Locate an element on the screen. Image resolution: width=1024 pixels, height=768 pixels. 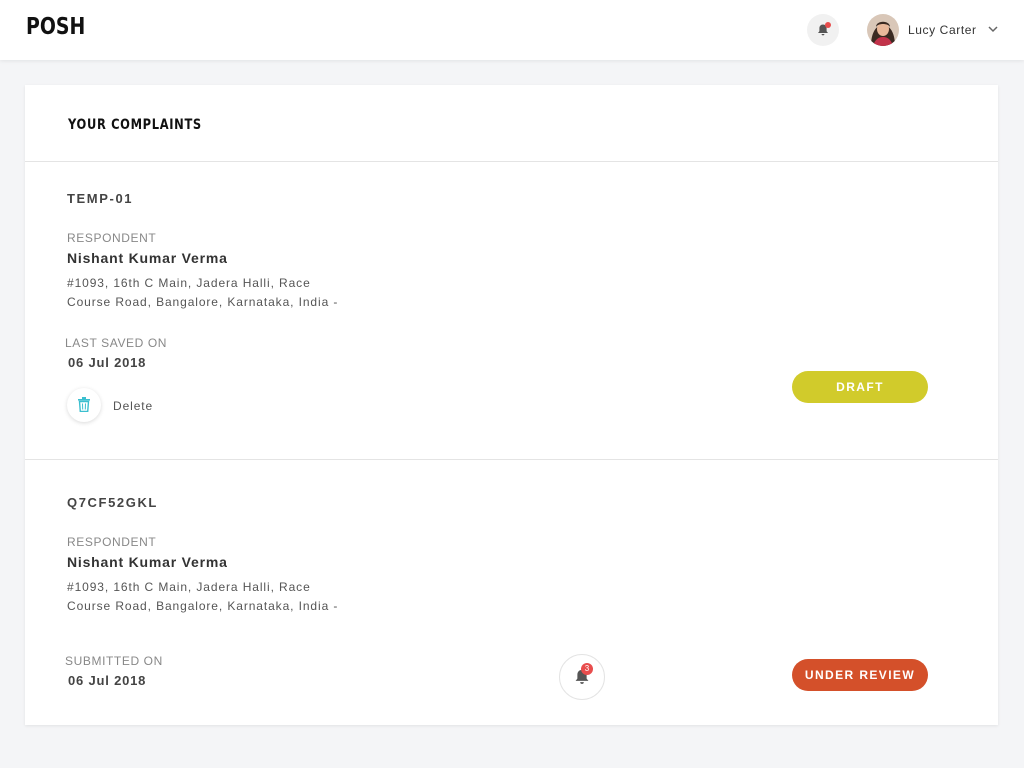
delete-button is located at coordinates (84, 405).